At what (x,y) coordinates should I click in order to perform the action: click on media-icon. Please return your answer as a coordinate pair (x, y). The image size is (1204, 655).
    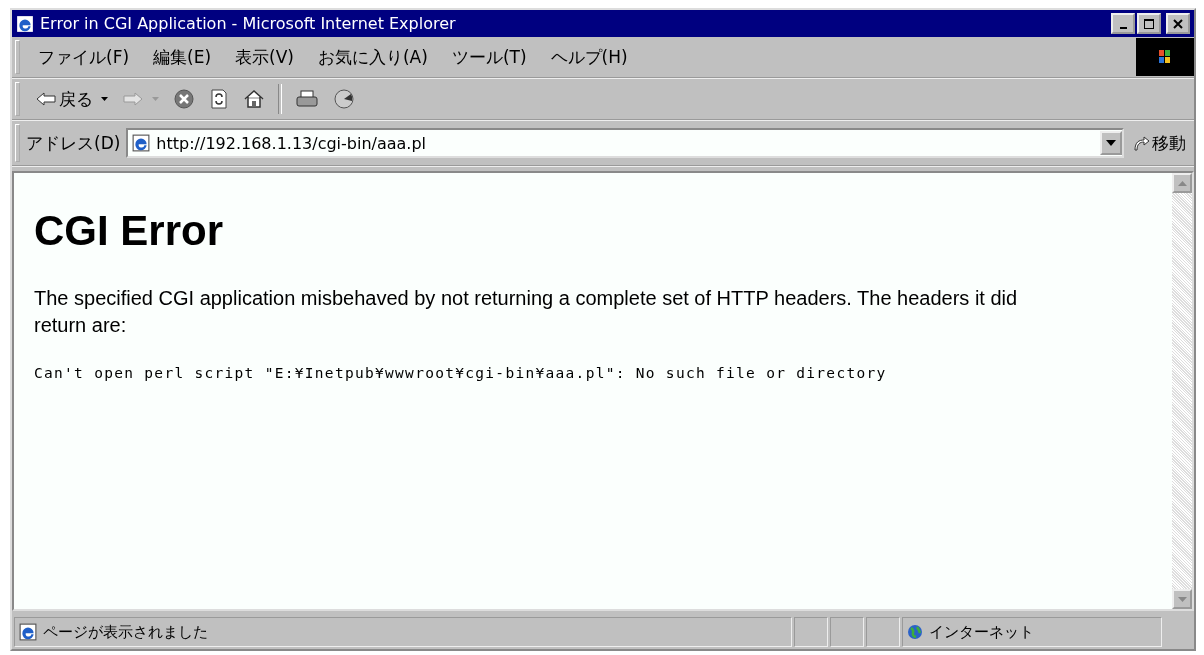
    Looking at the image, I should click on (344, 99).